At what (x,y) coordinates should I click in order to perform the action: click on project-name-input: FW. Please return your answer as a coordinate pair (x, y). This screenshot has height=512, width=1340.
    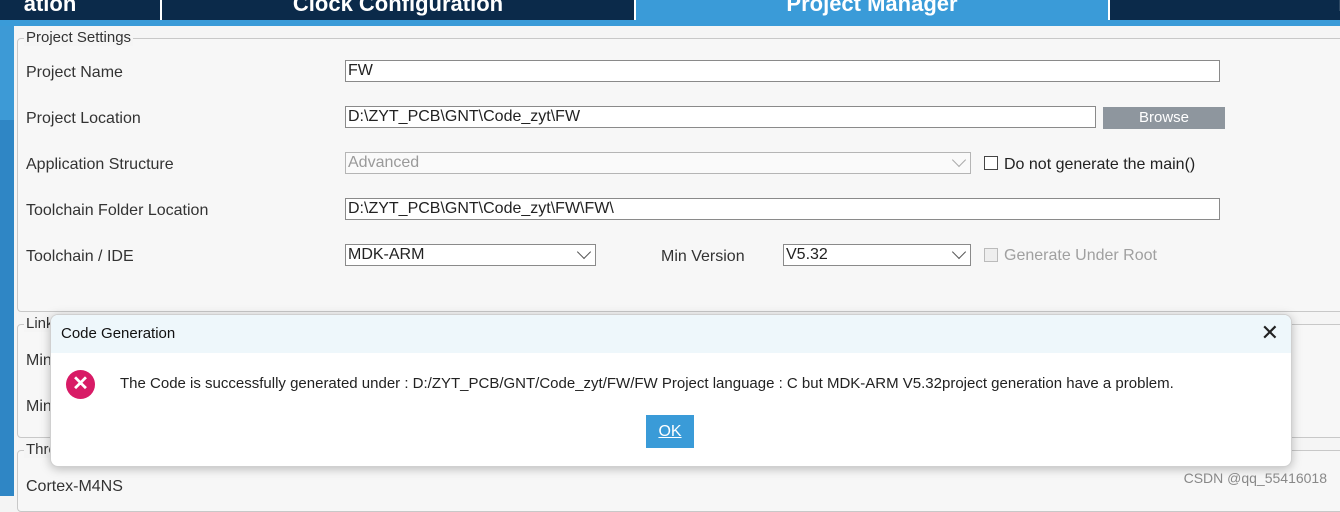
    Looking at the image, I should click on (782, 71).